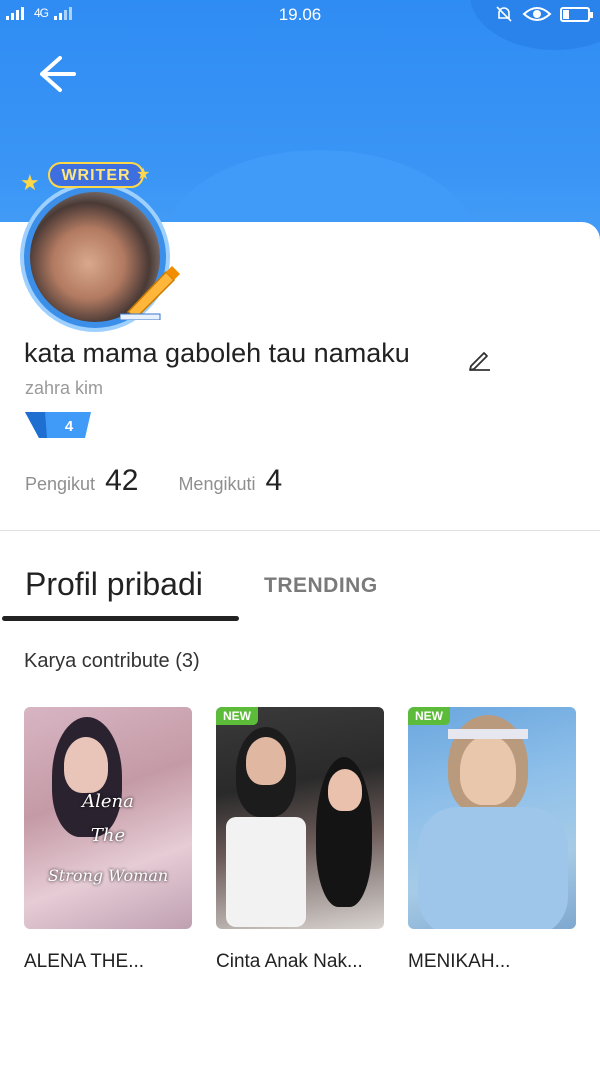 The width and height of the screenshot is (600, 1067). Describe the element at coordinates (273, 481) in the screenshot. I see `following-count: 4` at that location.